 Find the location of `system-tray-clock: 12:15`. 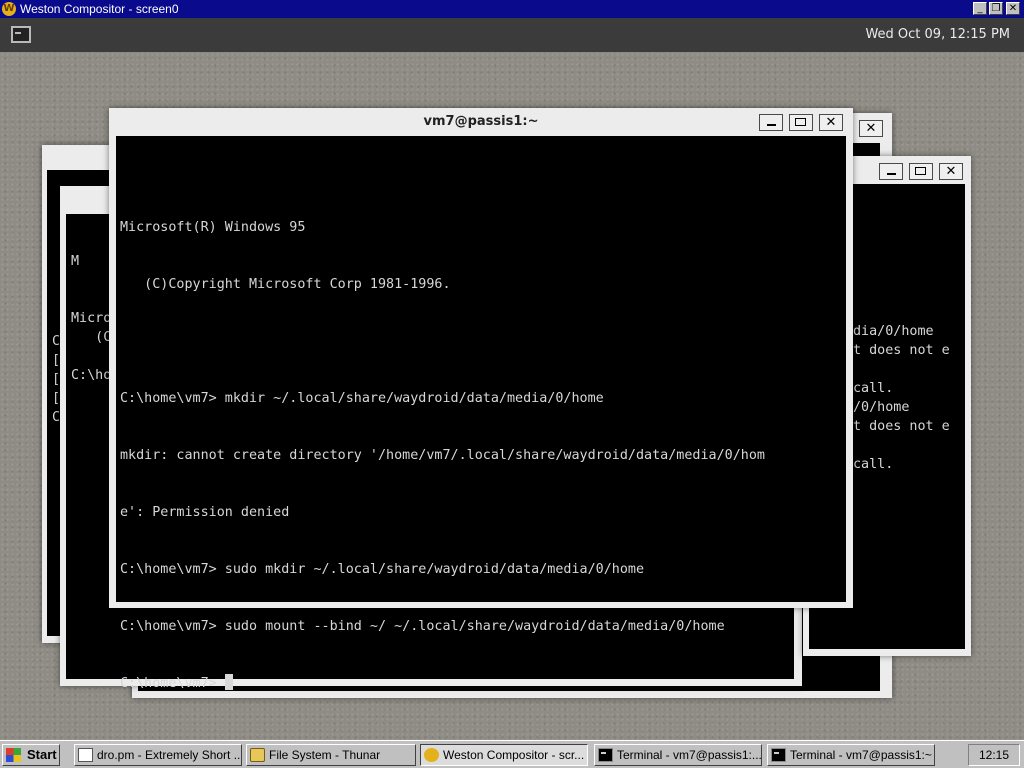

system-tray-clock: 12:15 is located at coordinates (994, 755).